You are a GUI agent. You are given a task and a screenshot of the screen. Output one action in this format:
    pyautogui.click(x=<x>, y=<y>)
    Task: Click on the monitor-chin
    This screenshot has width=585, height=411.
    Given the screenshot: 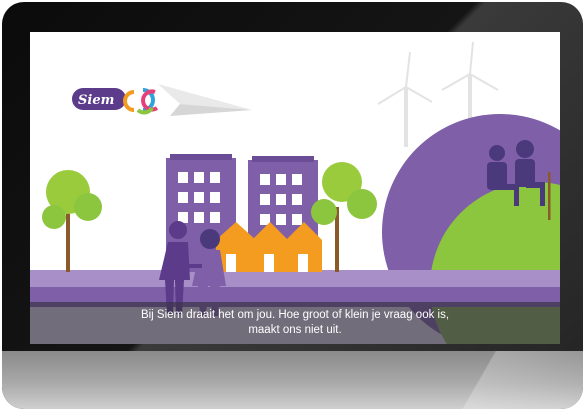 What is the action you would take?
    pyautogui.click(x=292, y=380)
    